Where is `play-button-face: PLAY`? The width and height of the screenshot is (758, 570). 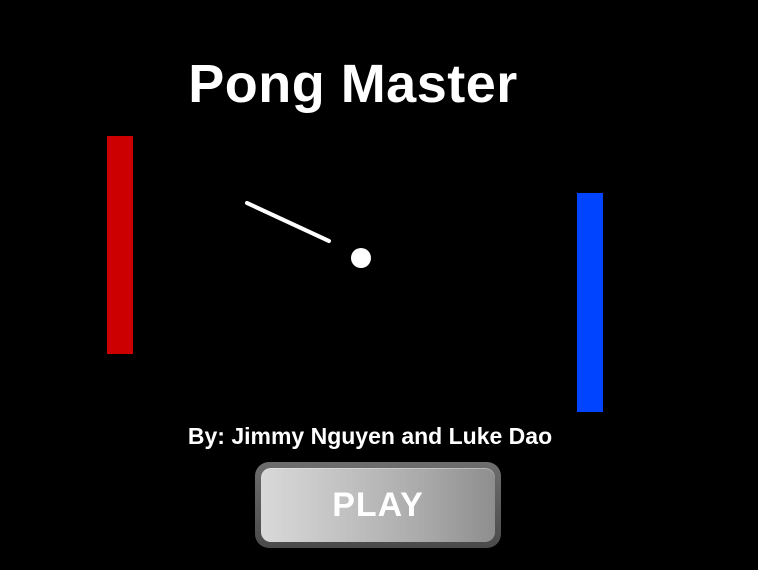 play-button-face: PLAY is located at coordinates (378, 505).